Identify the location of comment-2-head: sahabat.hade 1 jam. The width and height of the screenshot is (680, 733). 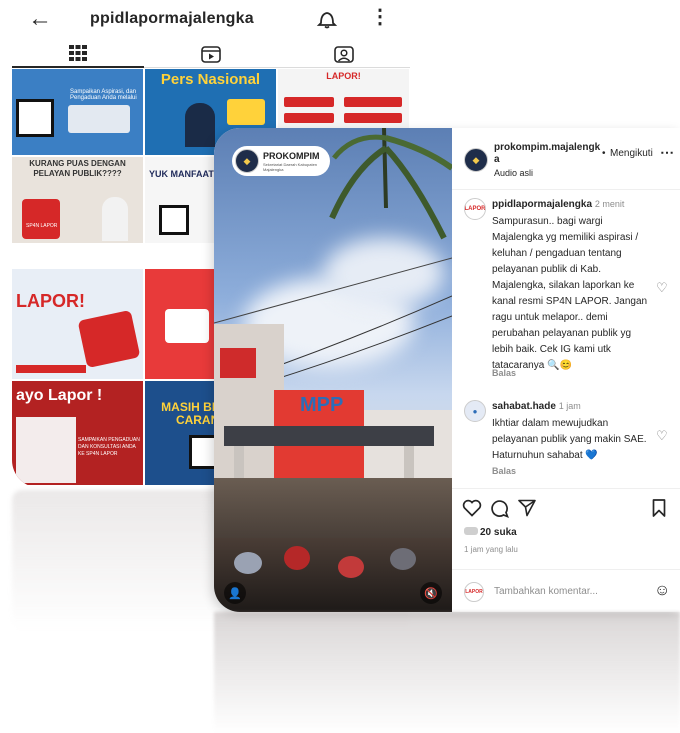
(576, 406).